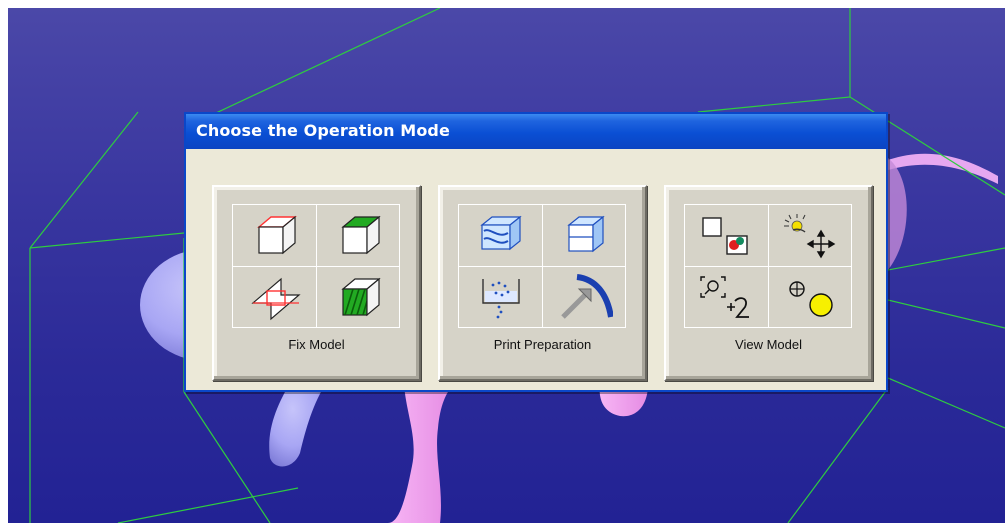 Image resolution: width=1005 pixels, height=523 pixels. Describe the element at coordinates (542, 344) in the screenshot. I see `print-preparation-label: Print Preparation` at that location.